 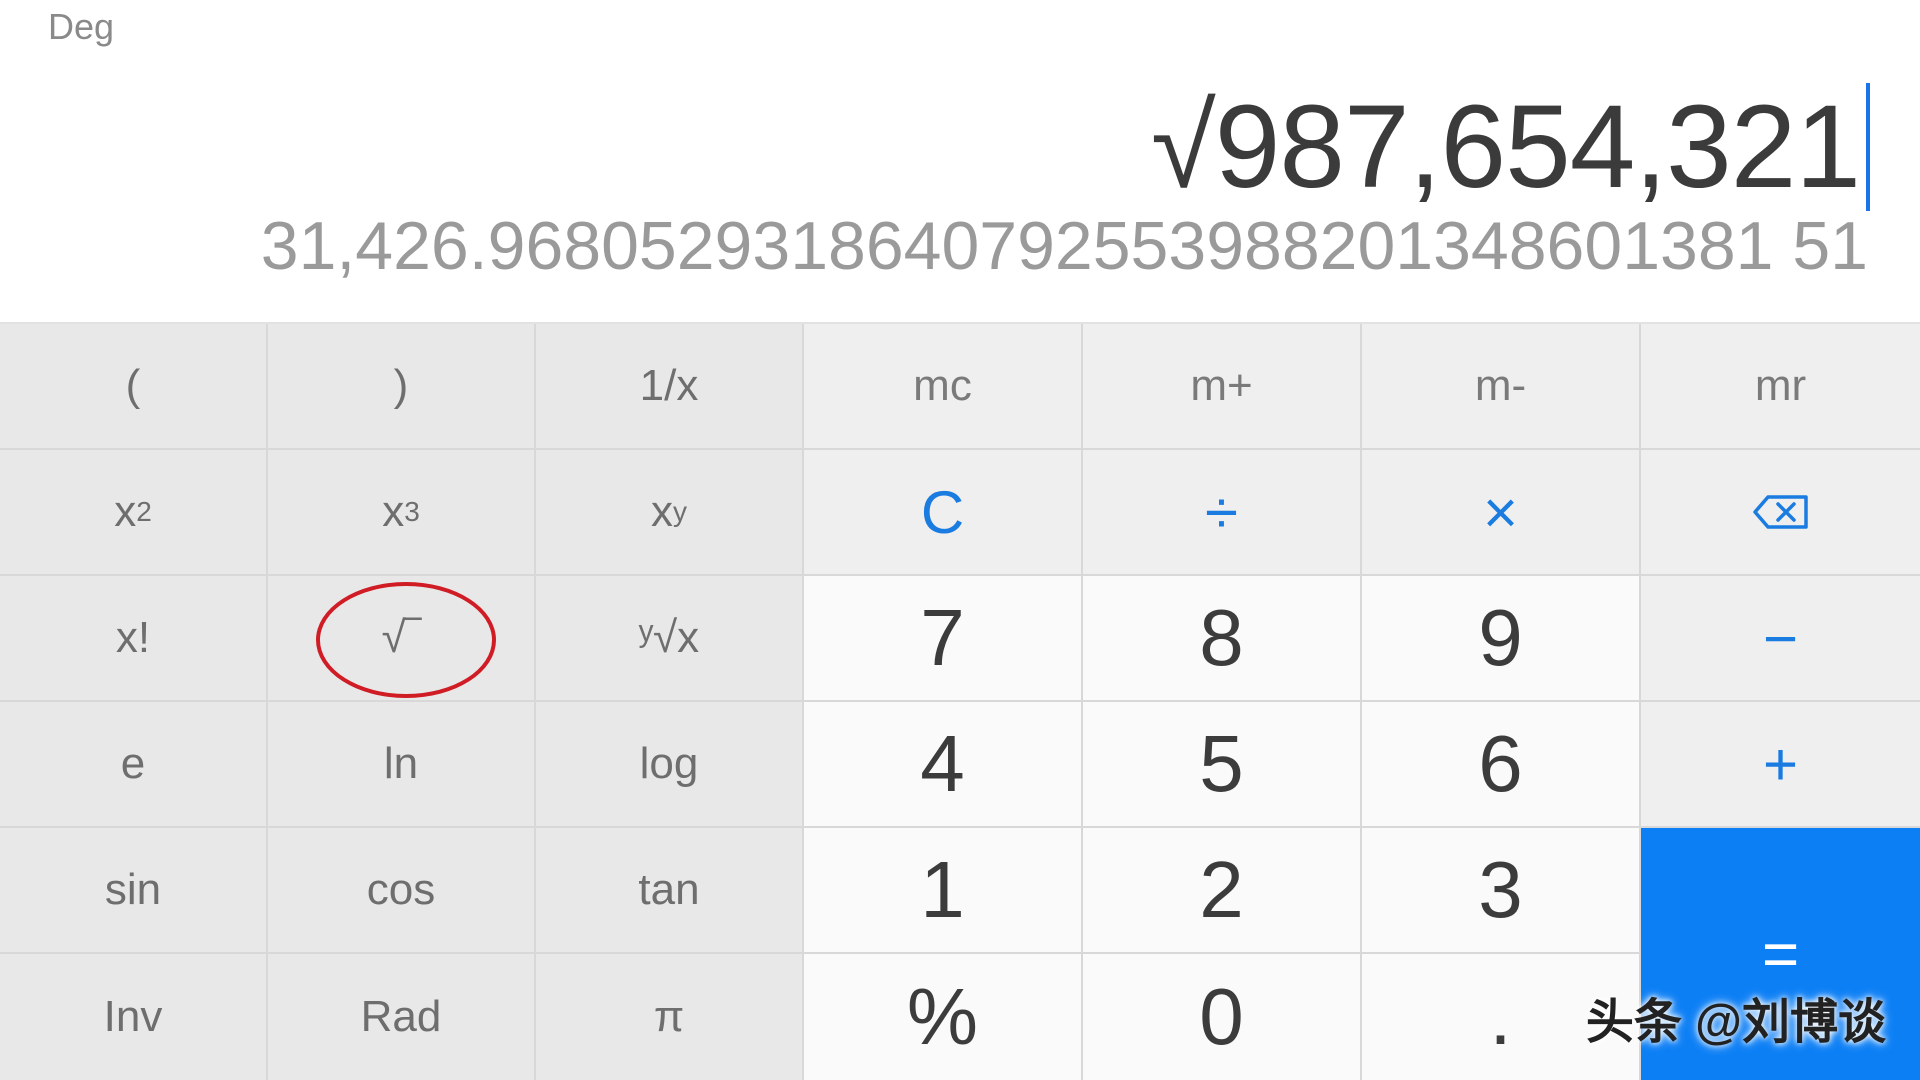 I want to click on natural-log-key: ln, so click(x=402, y=765).